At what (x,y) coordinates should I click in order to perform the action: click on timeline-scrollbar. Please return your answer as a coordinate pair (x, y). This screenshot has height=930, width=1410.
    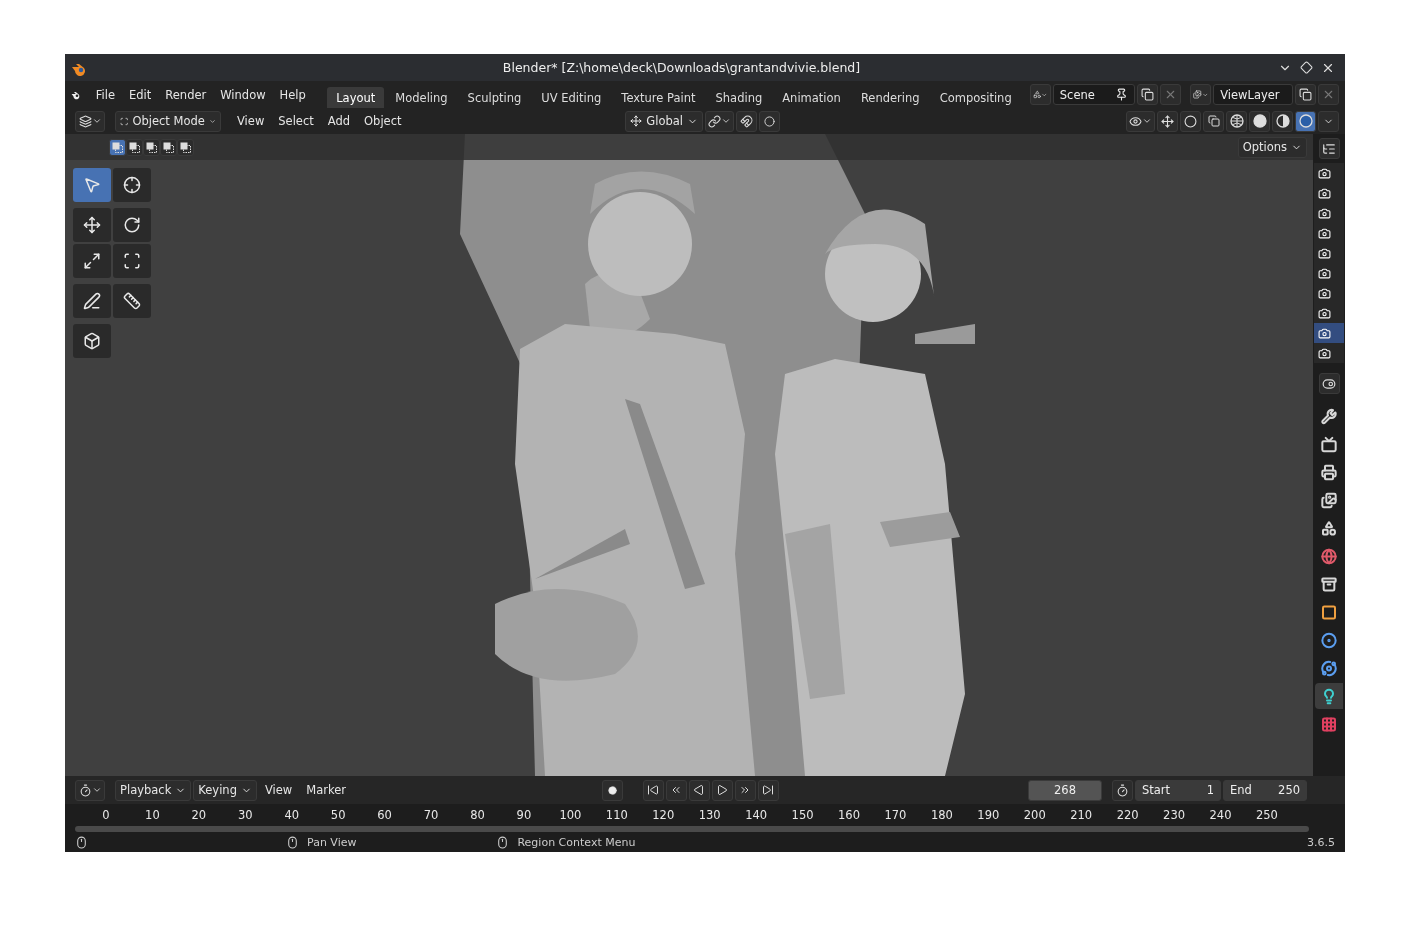
    Looking at the image, I should click on (692, 829).